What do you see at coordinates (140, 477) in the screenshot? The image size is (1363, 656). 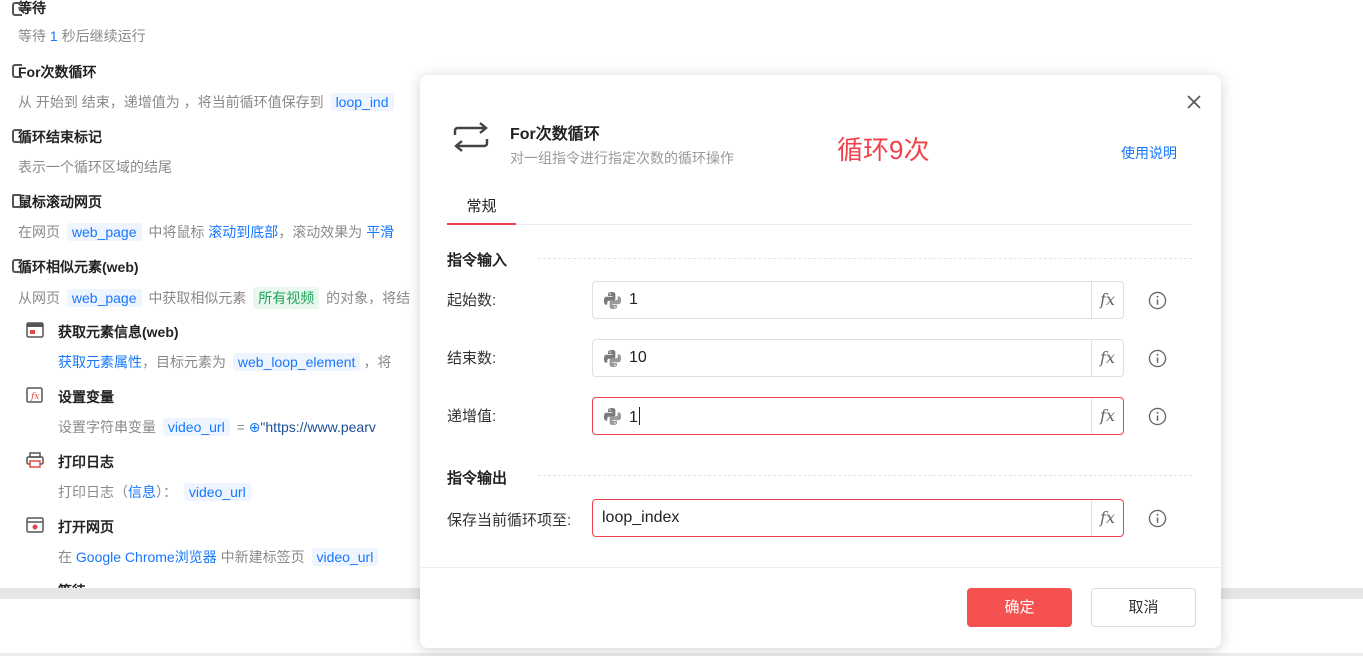 I see `step-print-log: 打印日志 打印日志（信息）： video_url` at bounding box center [140, 477].